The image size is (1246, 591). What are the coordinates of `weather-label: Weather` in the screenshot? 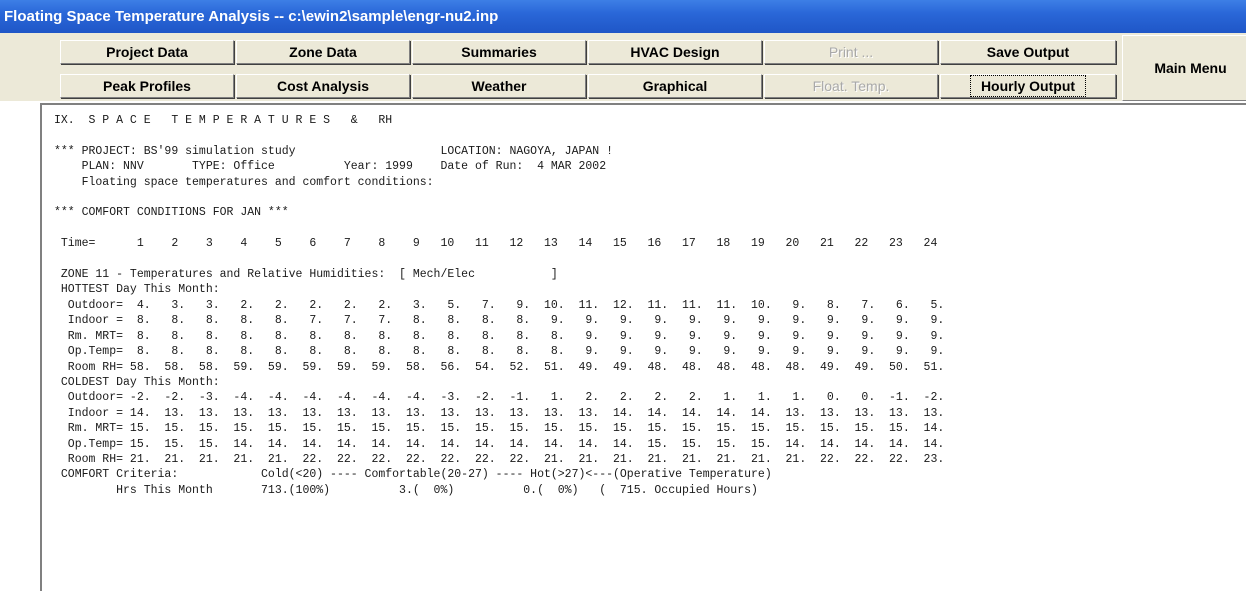 It's located at (499, 86).